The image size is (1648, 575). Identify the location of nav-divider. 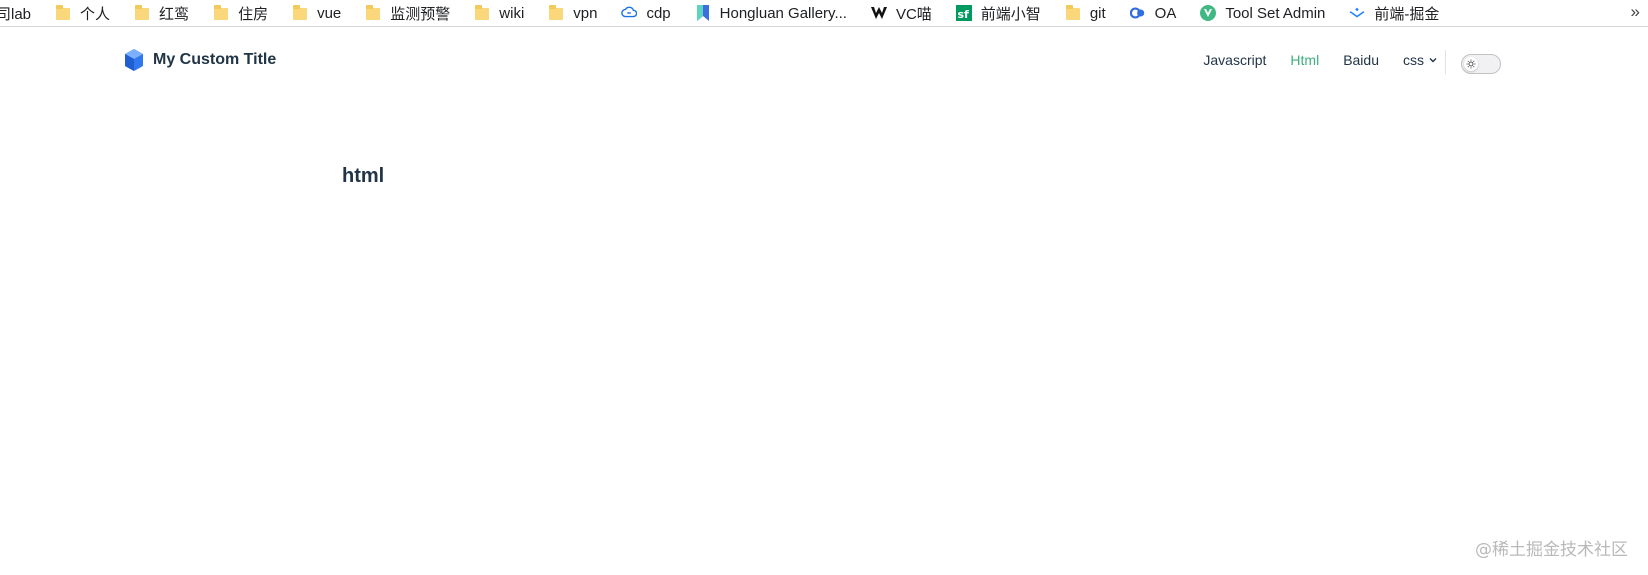
(1445, 62).